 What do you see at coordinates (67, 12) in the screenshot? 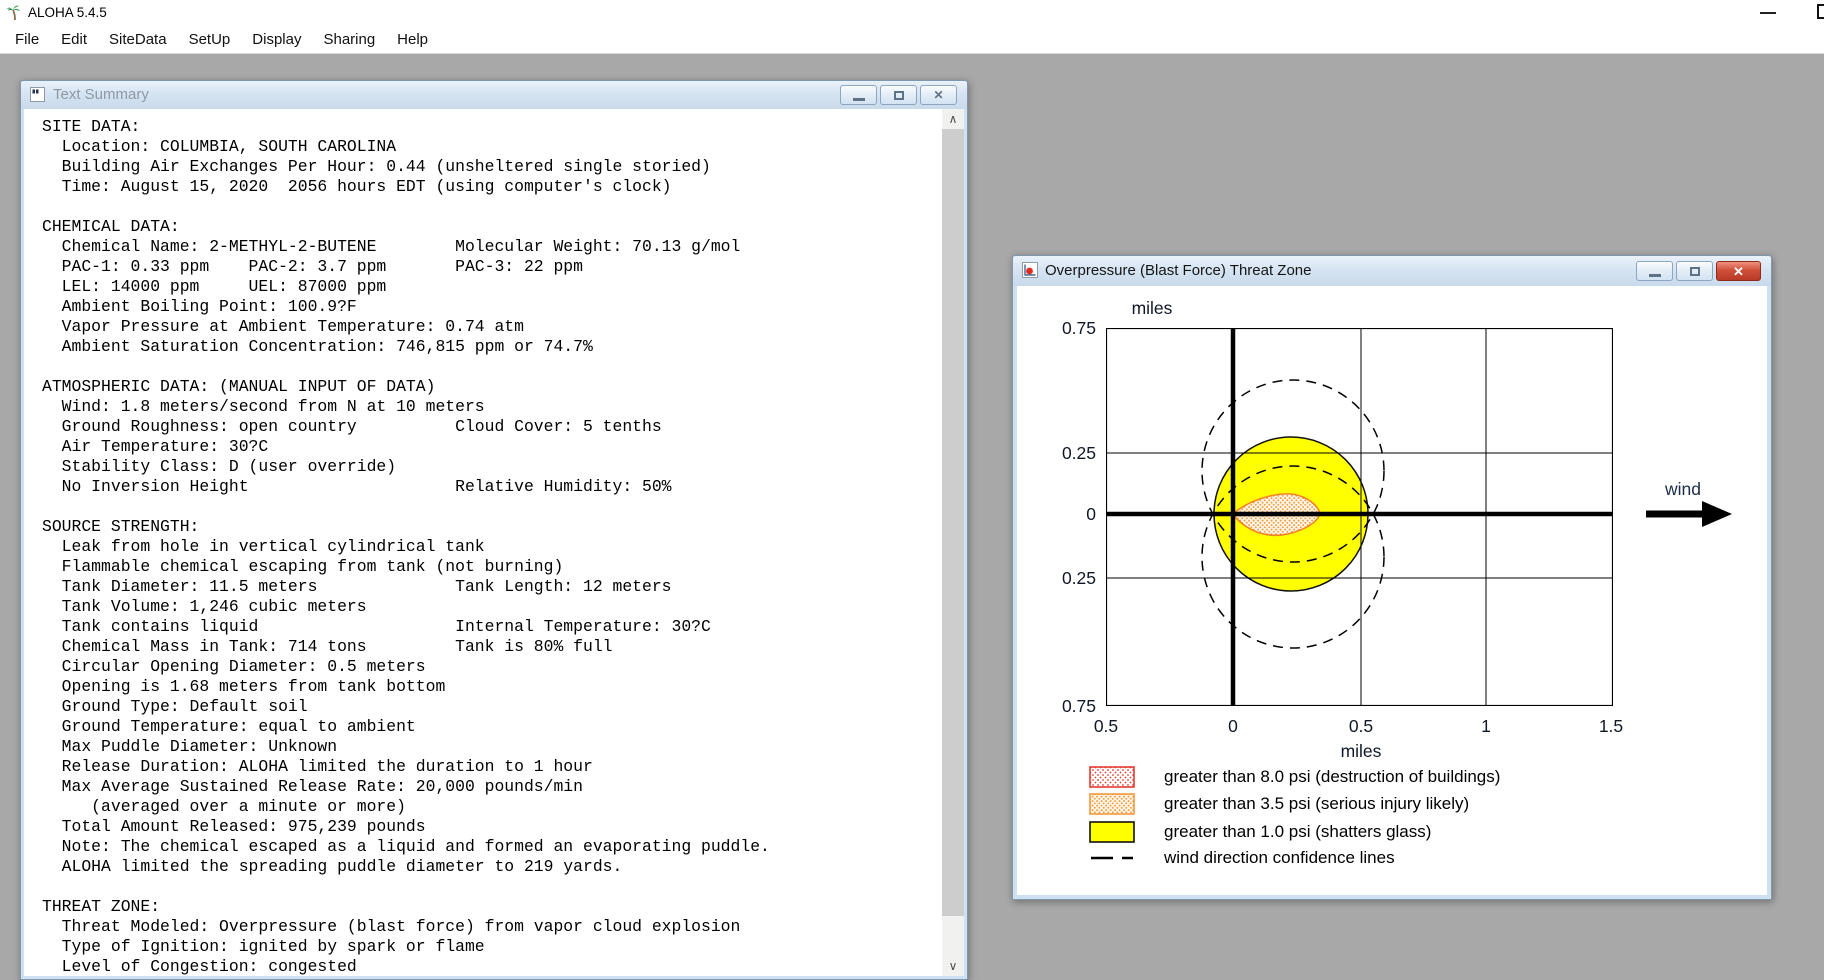
I see `app-title: ALOHA 5.4.5` at bounding box center [67, 12].